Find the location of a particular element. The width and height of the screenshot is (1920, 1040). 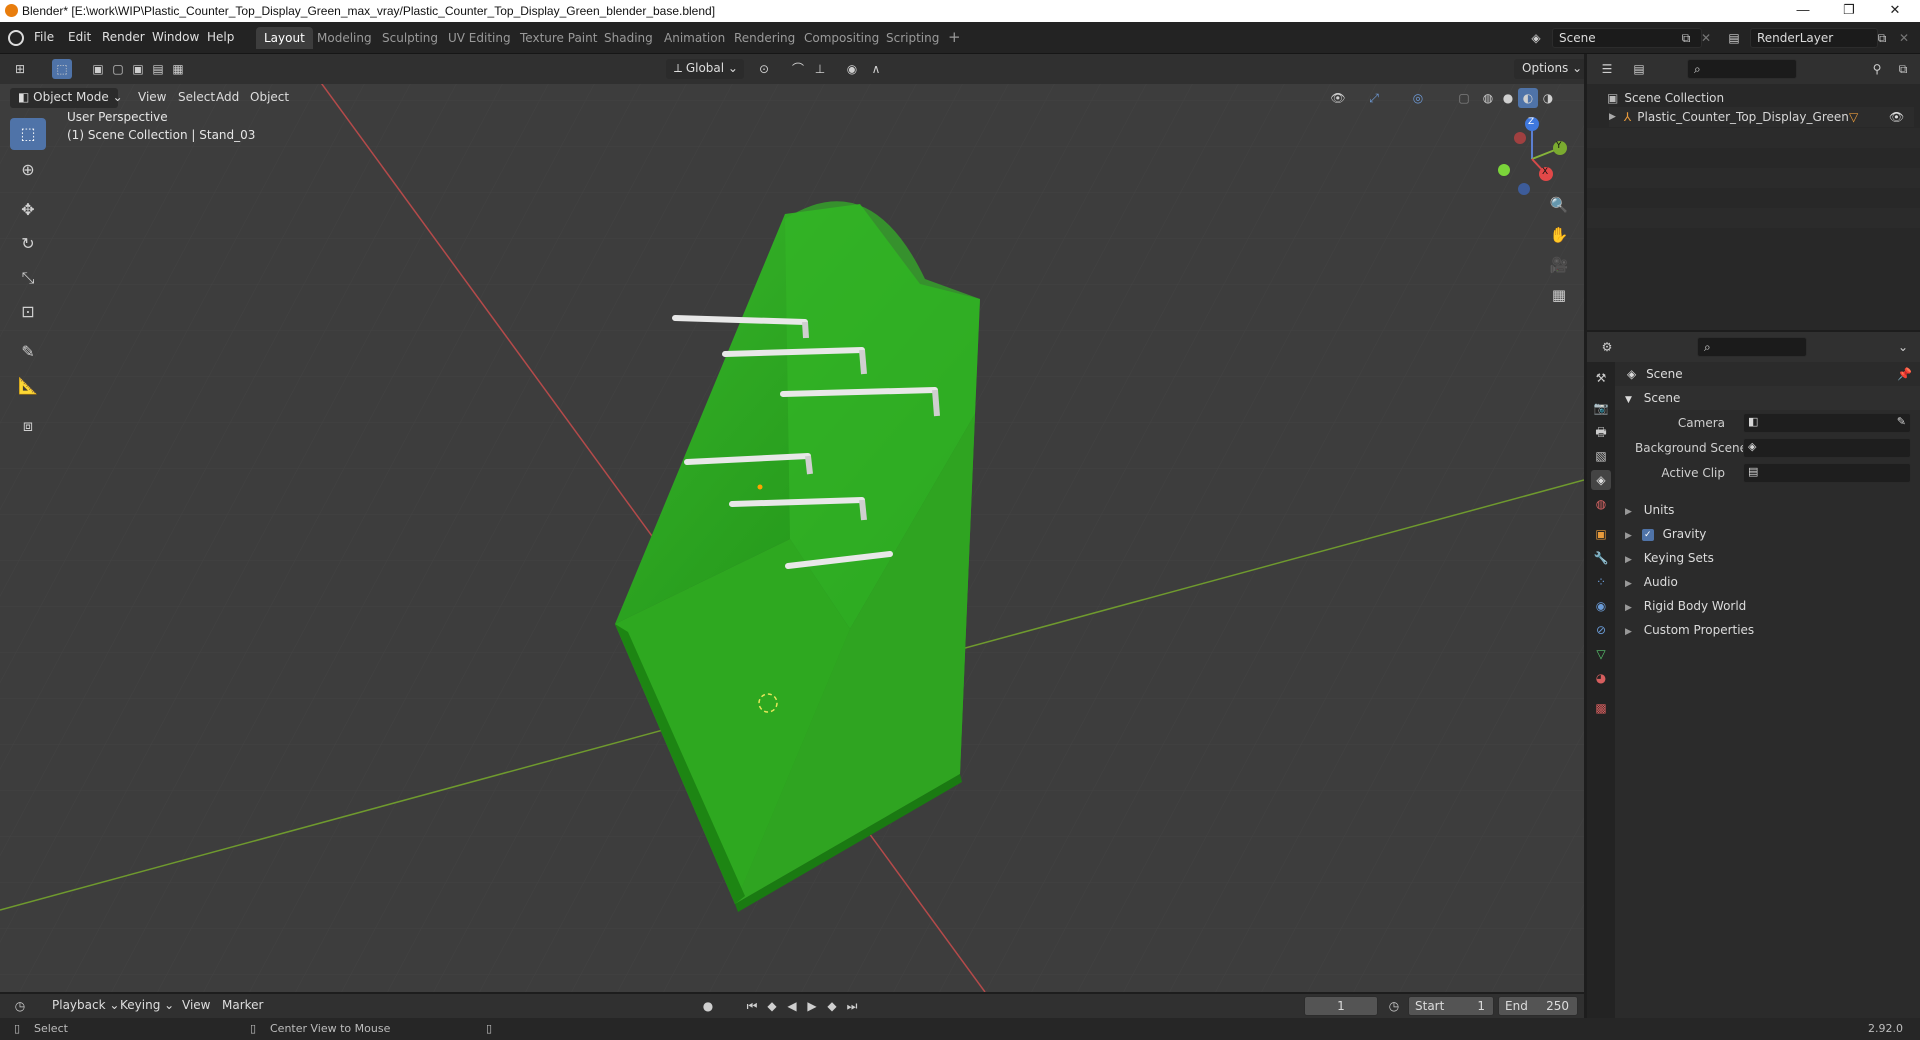

jump-prev-keyframe-icon: ◆ is located at coordinates (772, 1006).